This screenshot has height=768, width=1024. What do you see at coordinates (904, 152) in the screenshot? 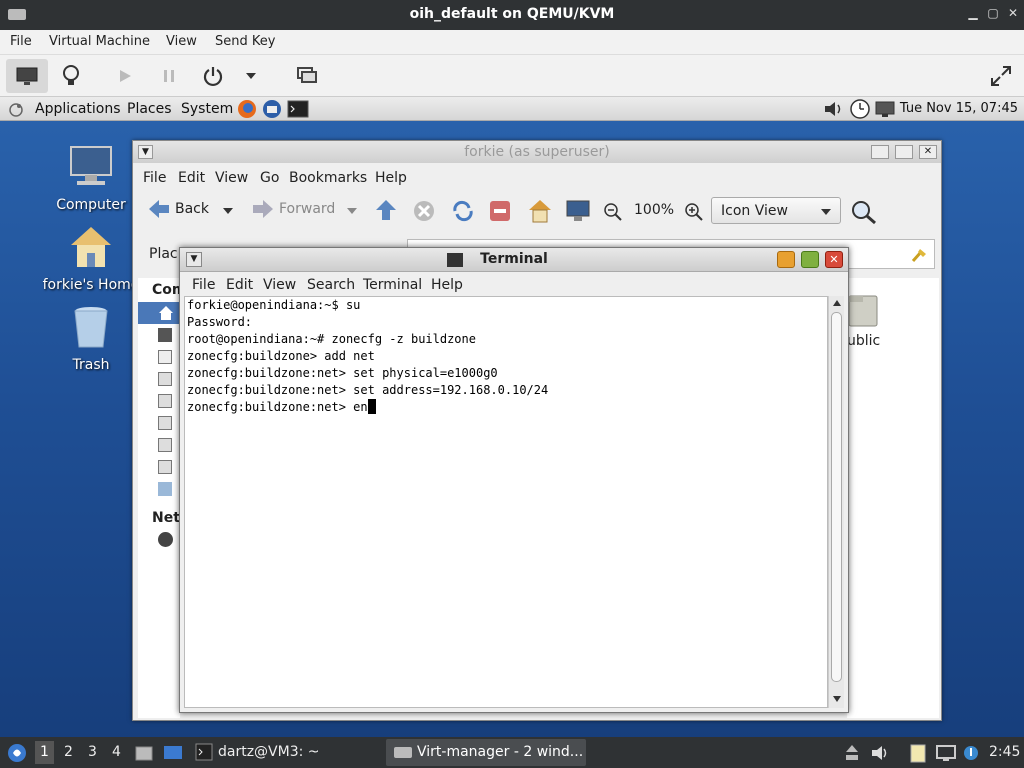
I see `file-manager-maximize-button` at bounding box center [904, 152].